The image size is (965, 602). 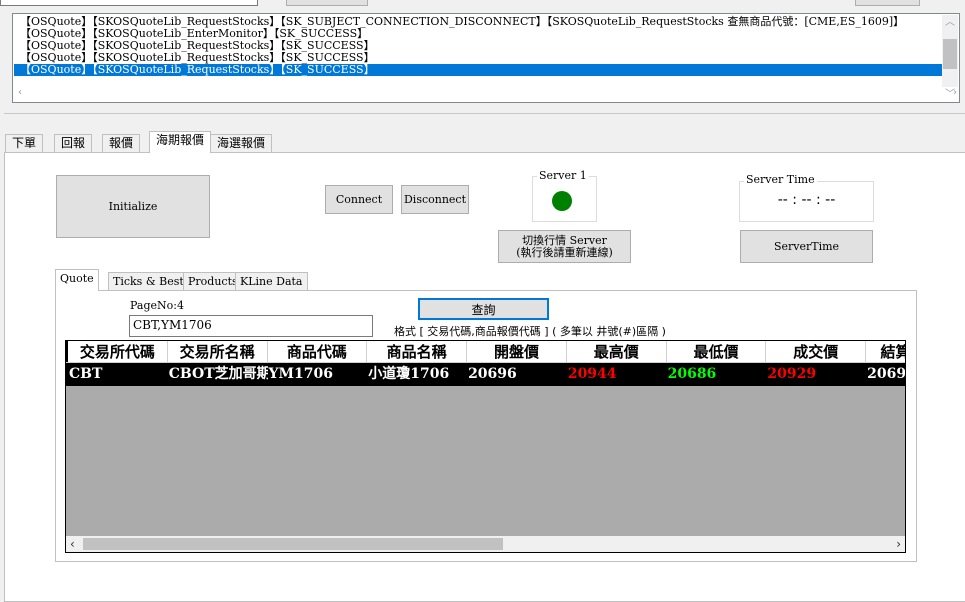 What do you see at coordinates (218, 352) in the screenshot?
I see `column-header: 交易所名稱` at bounding box center [218, 352].